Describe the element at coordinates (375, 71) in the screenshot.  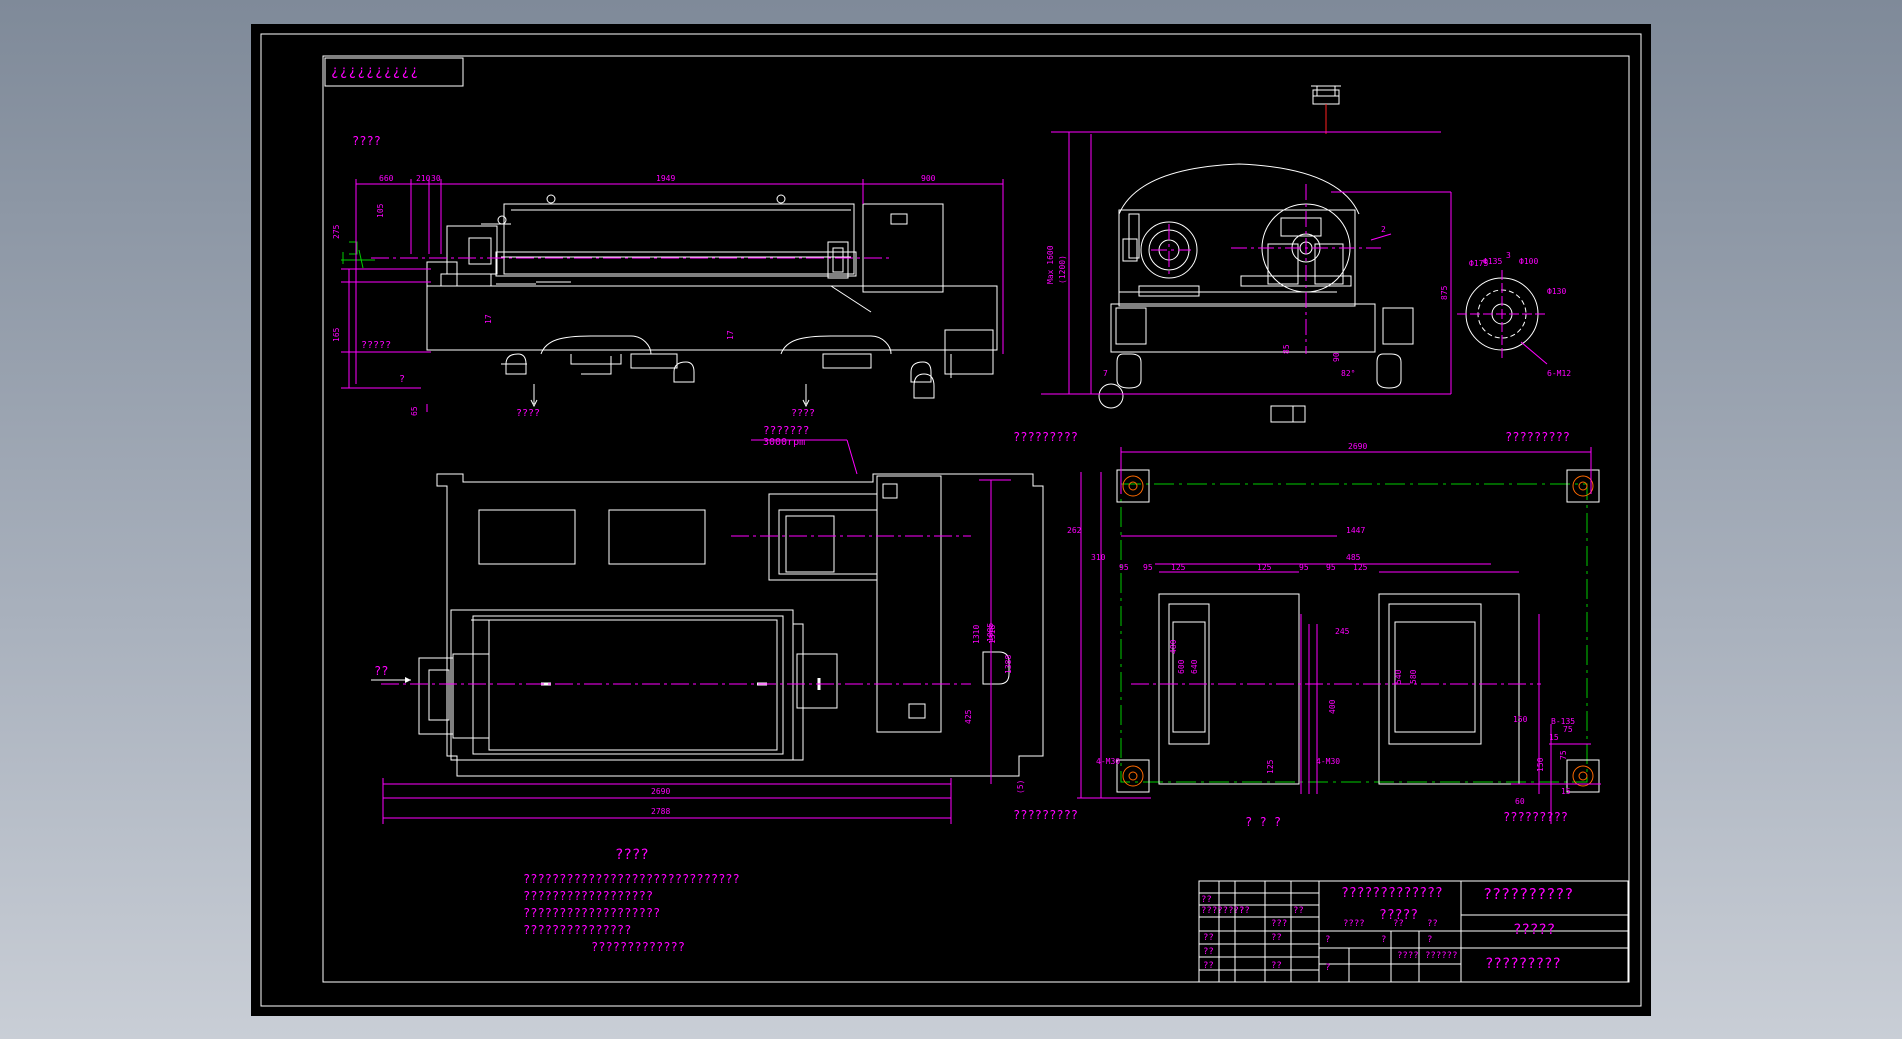
I see `header-box-text: ¿¿¿¿¿¿¿¿¿¿` at that location.